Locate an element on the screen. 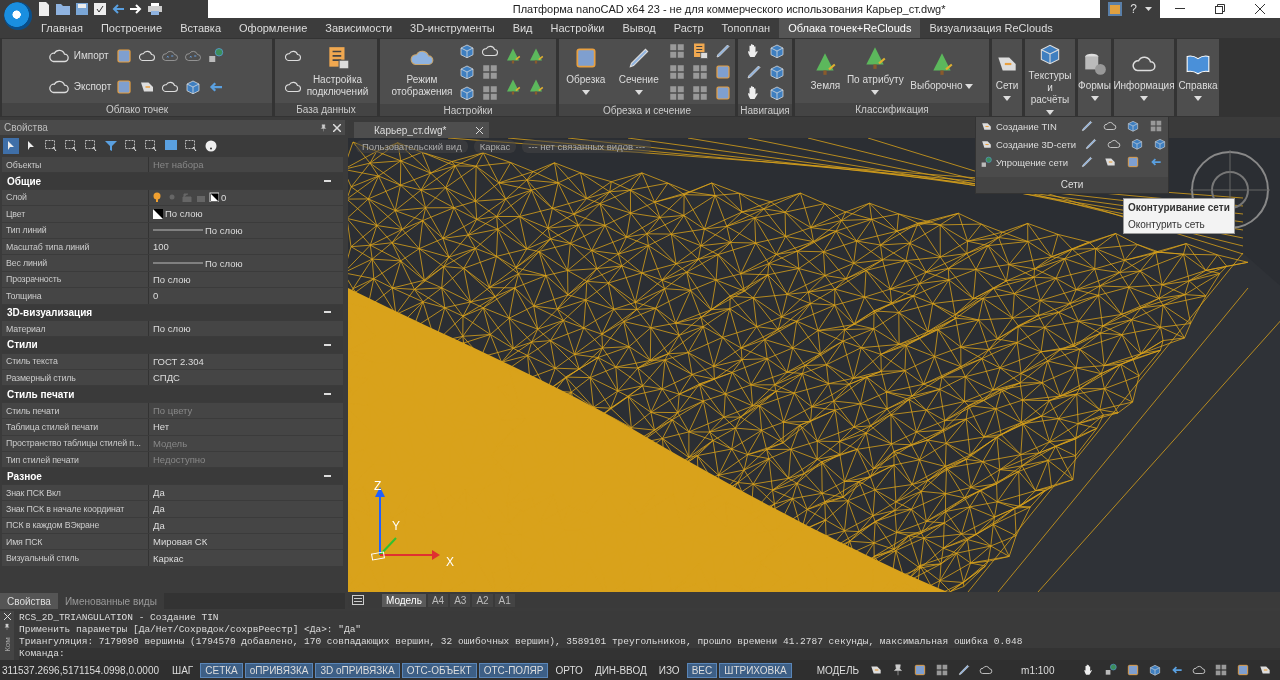 This screenshot has width=1280, height=680. status-toggle: ИЗО is located at coordinates (669, 670).